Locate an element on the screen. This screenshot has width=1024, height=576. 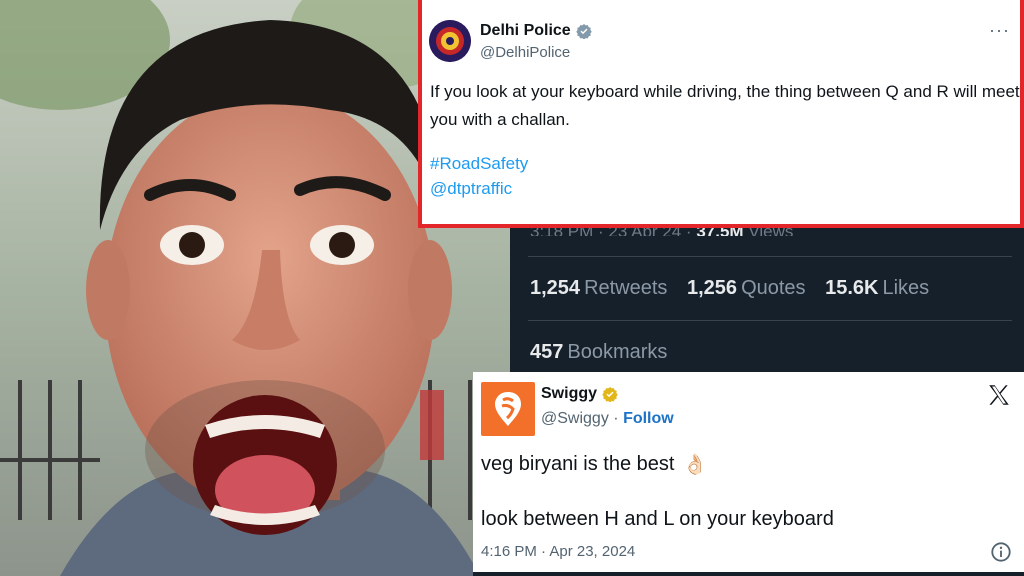
engagement-row: 1,254 Retweets 1,256 Quotes 15.6K Likes is located at coordinates (736, 288).